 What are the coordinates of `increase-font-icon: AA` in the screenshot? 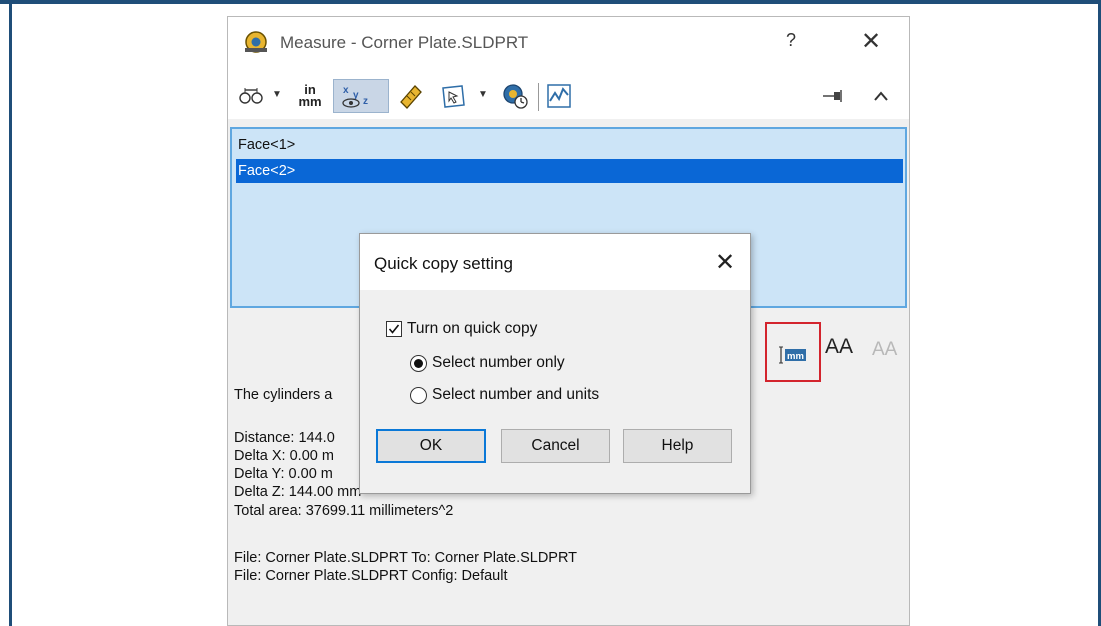 It's located at (839, 347).